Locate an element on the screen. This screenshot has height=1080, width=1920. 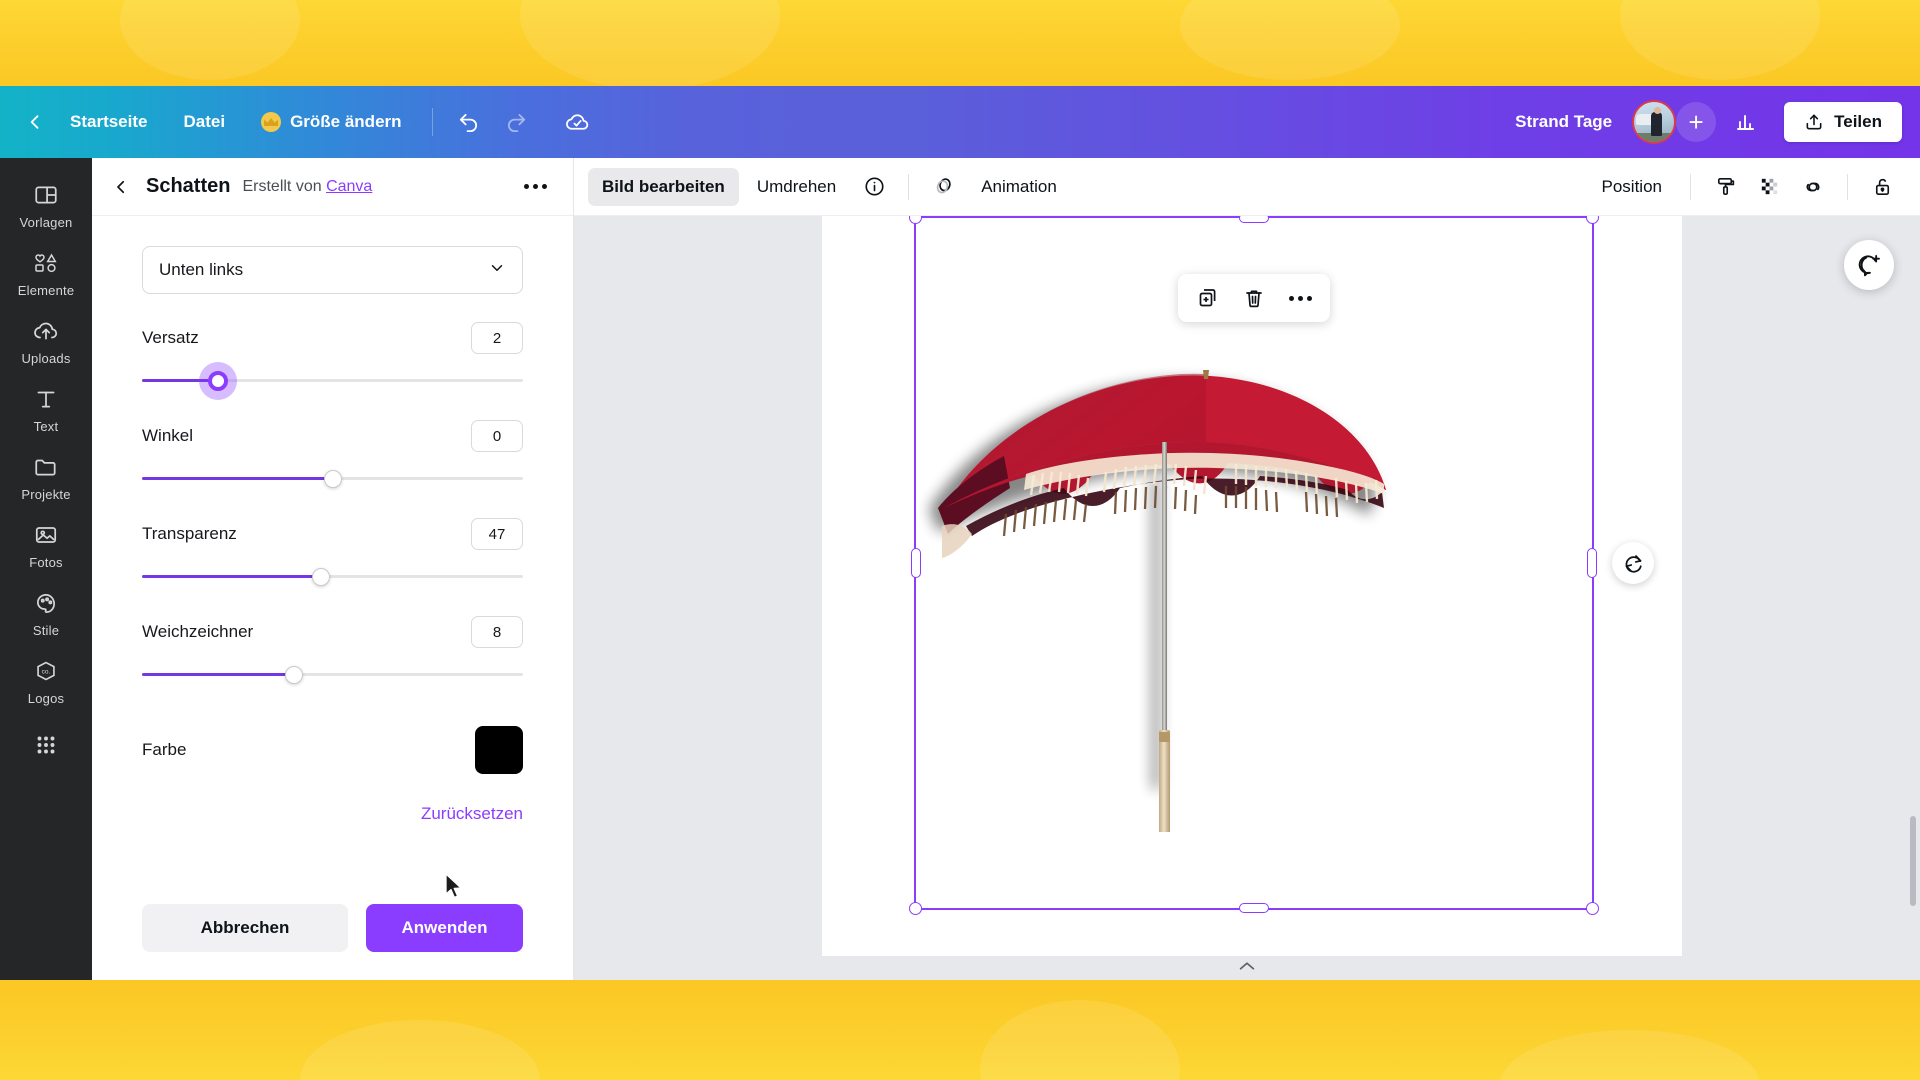
info-icon is located at coordinates (874, 187).